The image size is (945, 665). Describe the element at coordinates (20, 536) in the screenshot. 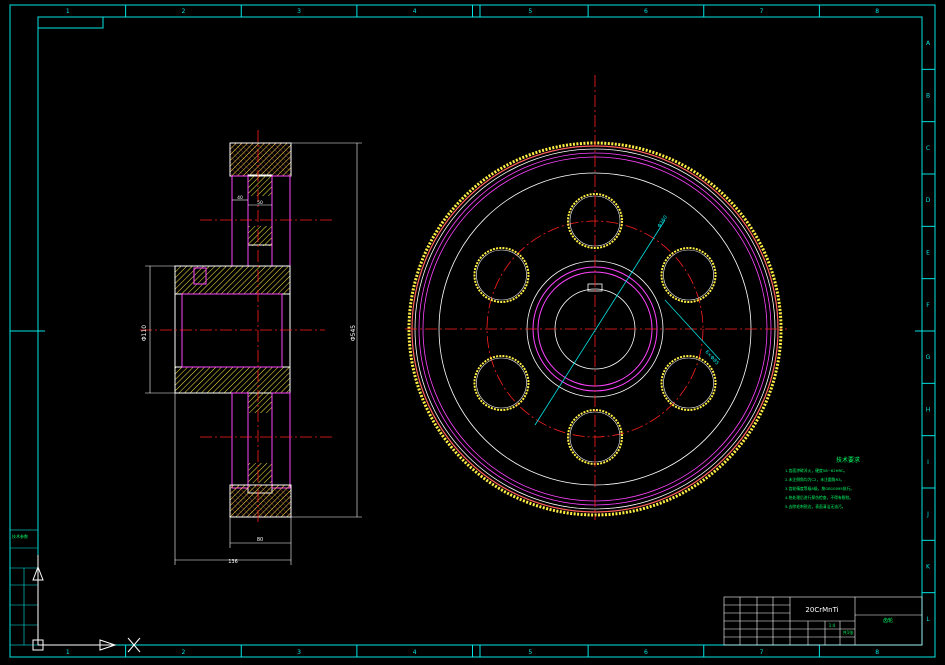

I see `left-table-title: 技术参数` at that location.